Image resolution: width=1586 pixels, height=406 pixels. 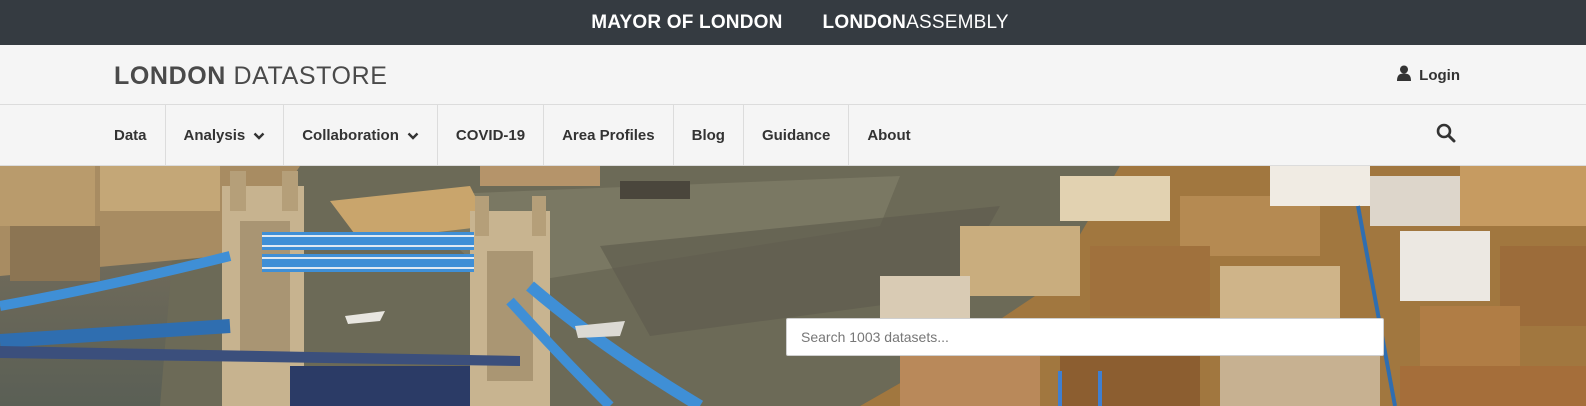 I want to click on nav-item-guidance: Guidance, so click(x=795, y=135).